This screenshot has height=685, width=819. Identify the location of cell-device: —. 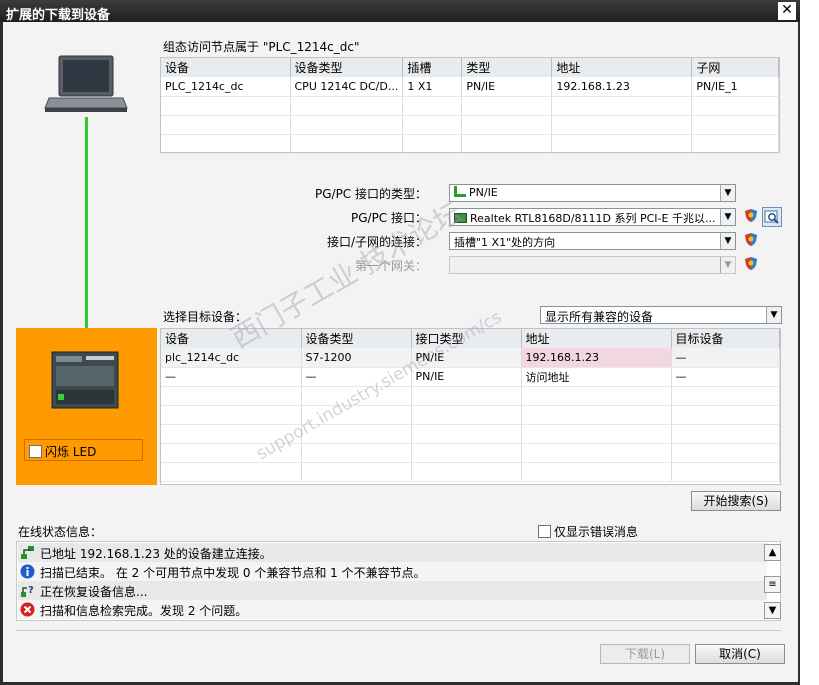
(231, 377).